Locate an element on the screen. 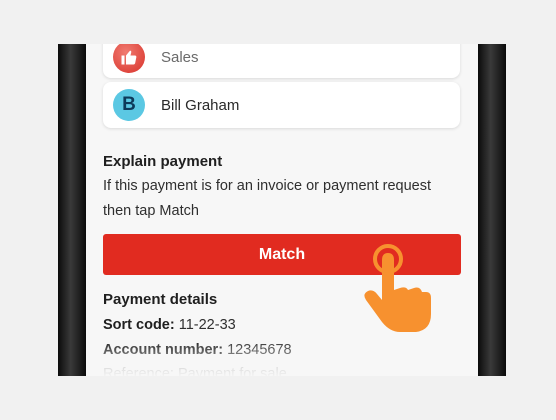 The width and height of the screenshot is (556, 420). thumbs-up-icon is located at coordinates (129, 58).